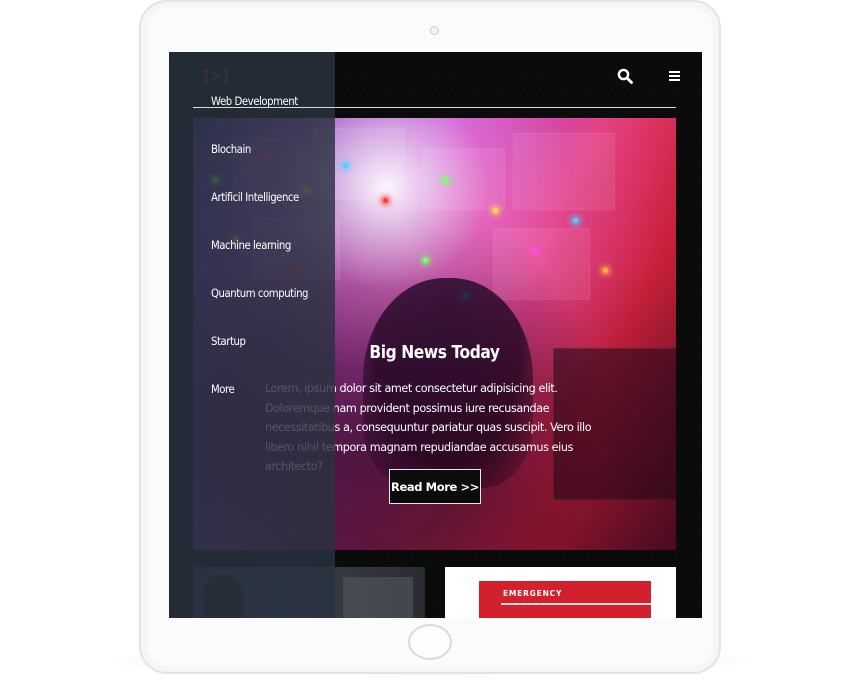 This screenshot has width=860, height=691. I want to click on article-card: EMERGENCY, so click(560, 592).